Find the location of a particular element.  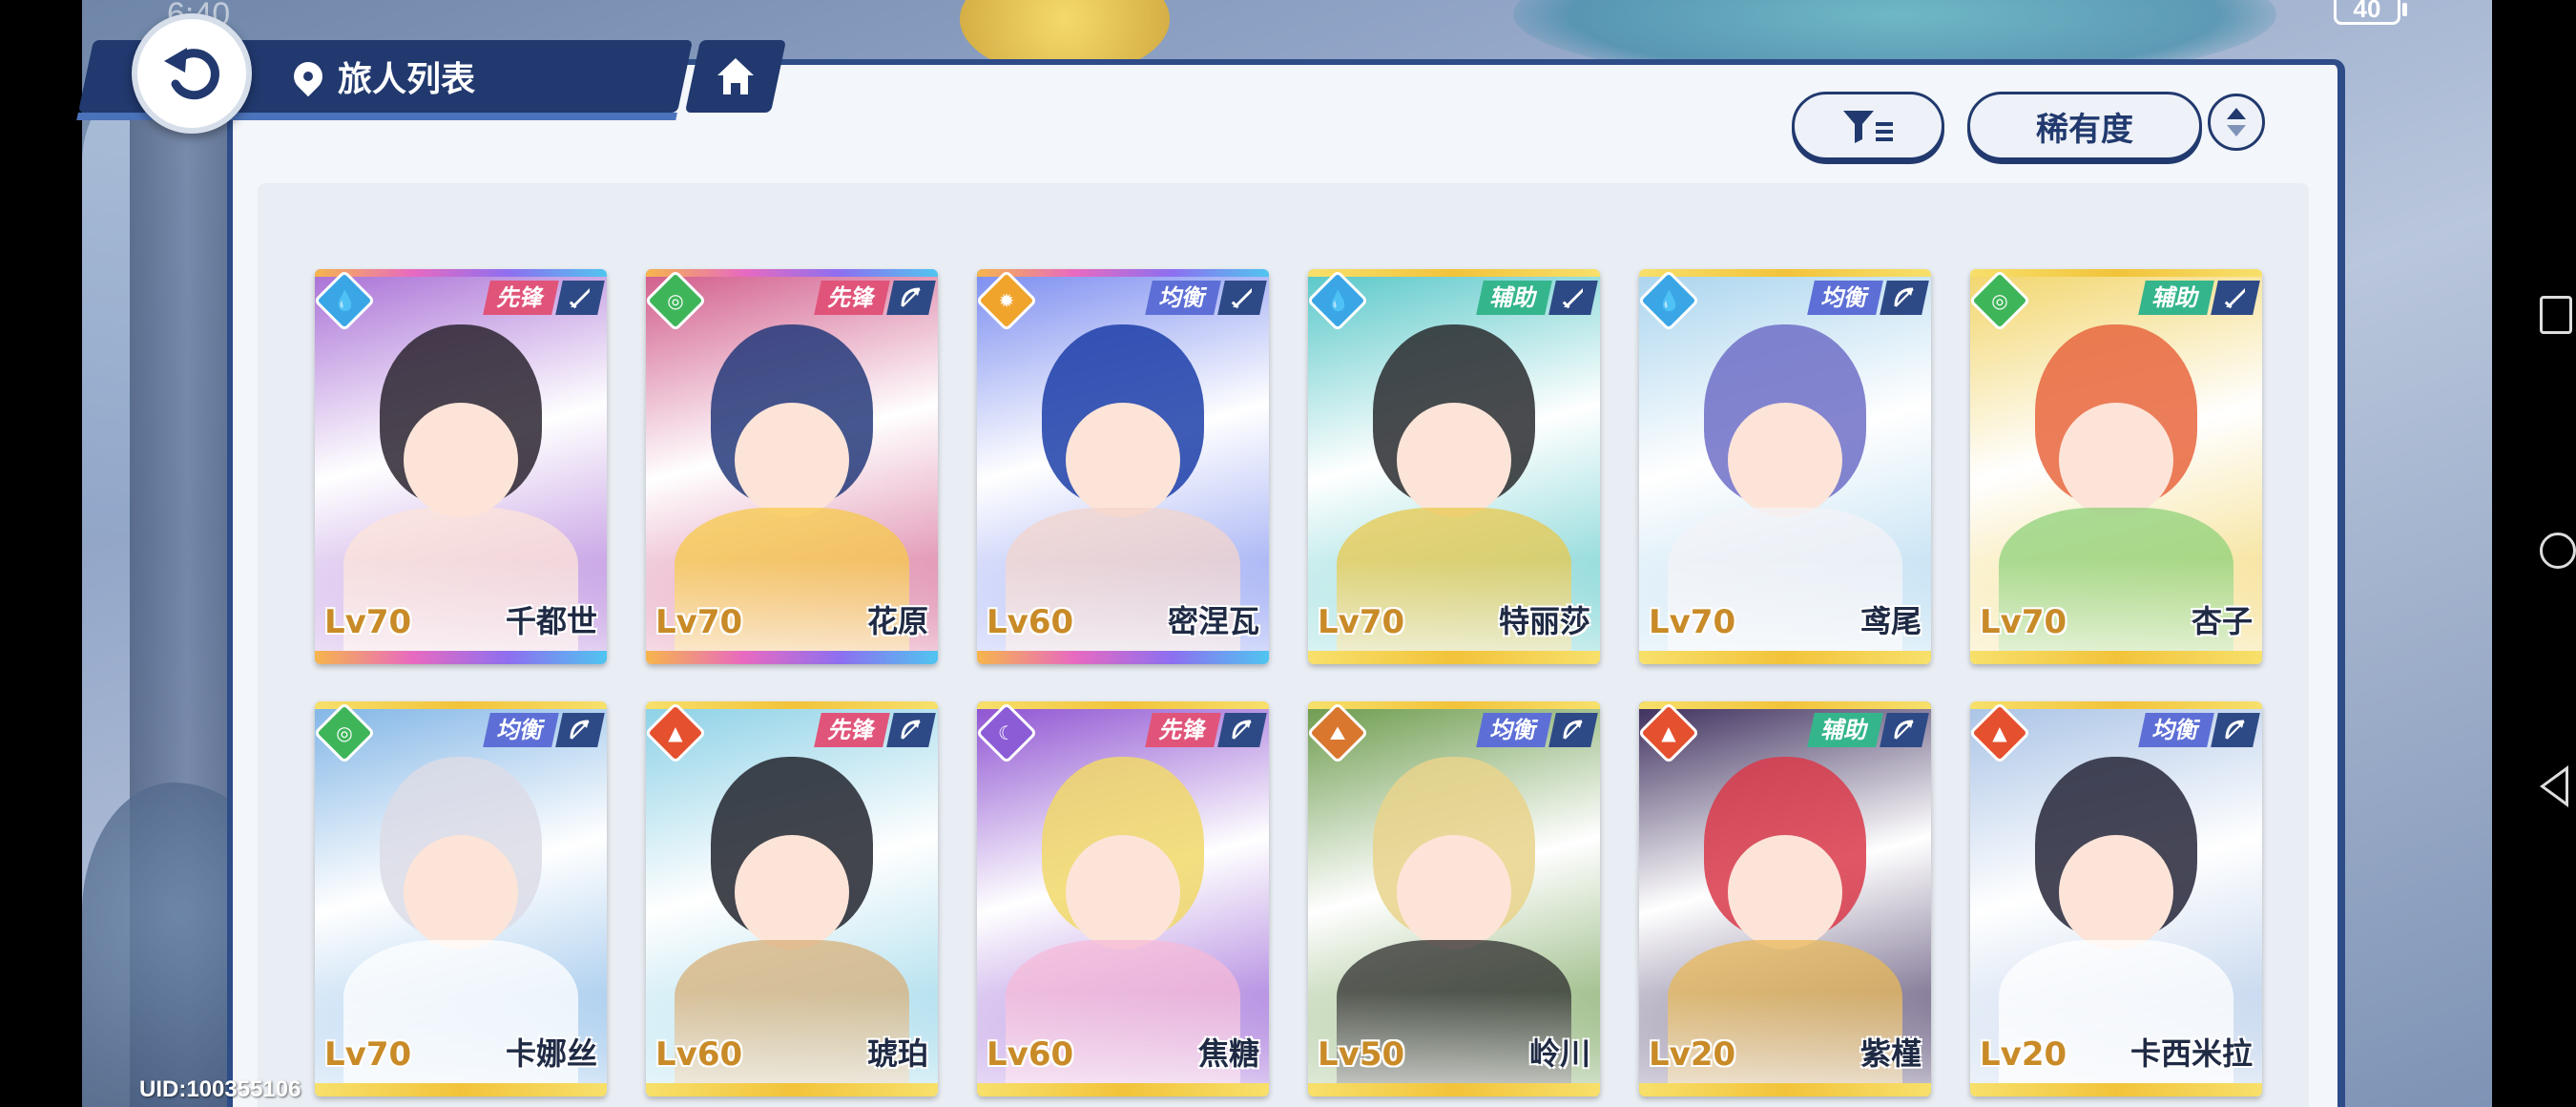

character-card: ◎ 先锋 Lv70 花原 is located at coordinates (792, 466).